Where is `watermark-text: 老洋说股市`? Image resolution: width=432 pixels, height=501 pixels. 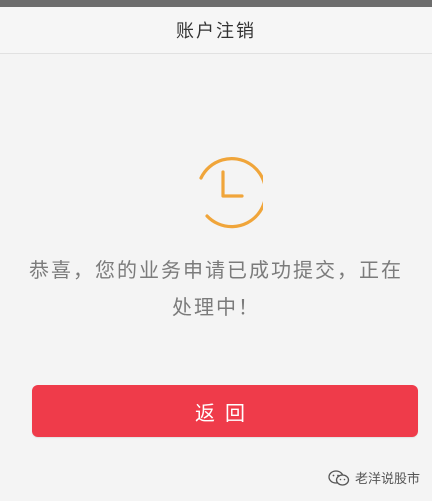
watermark-text: 老洋说股市 is located at coordinates (387, 479).